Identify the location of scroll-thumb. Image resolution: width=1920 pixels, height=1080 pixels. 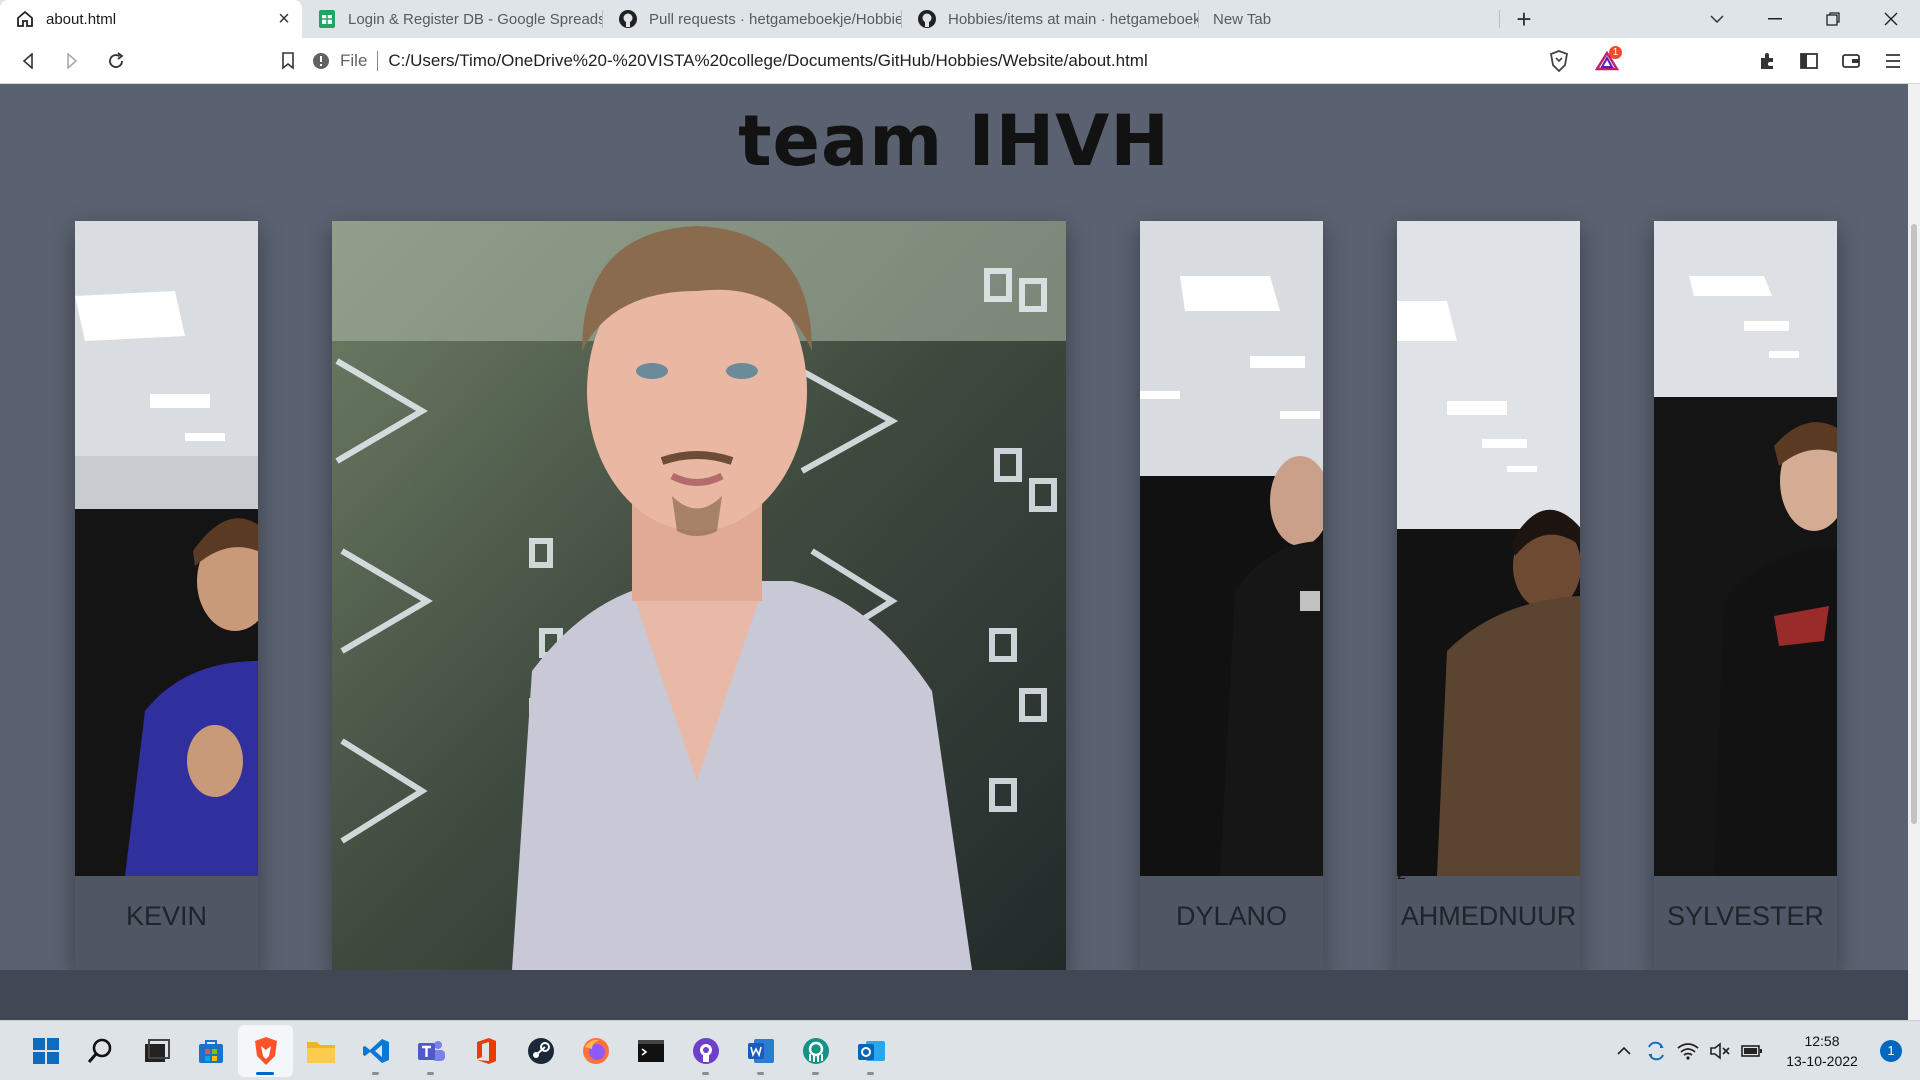
(1914, 524).